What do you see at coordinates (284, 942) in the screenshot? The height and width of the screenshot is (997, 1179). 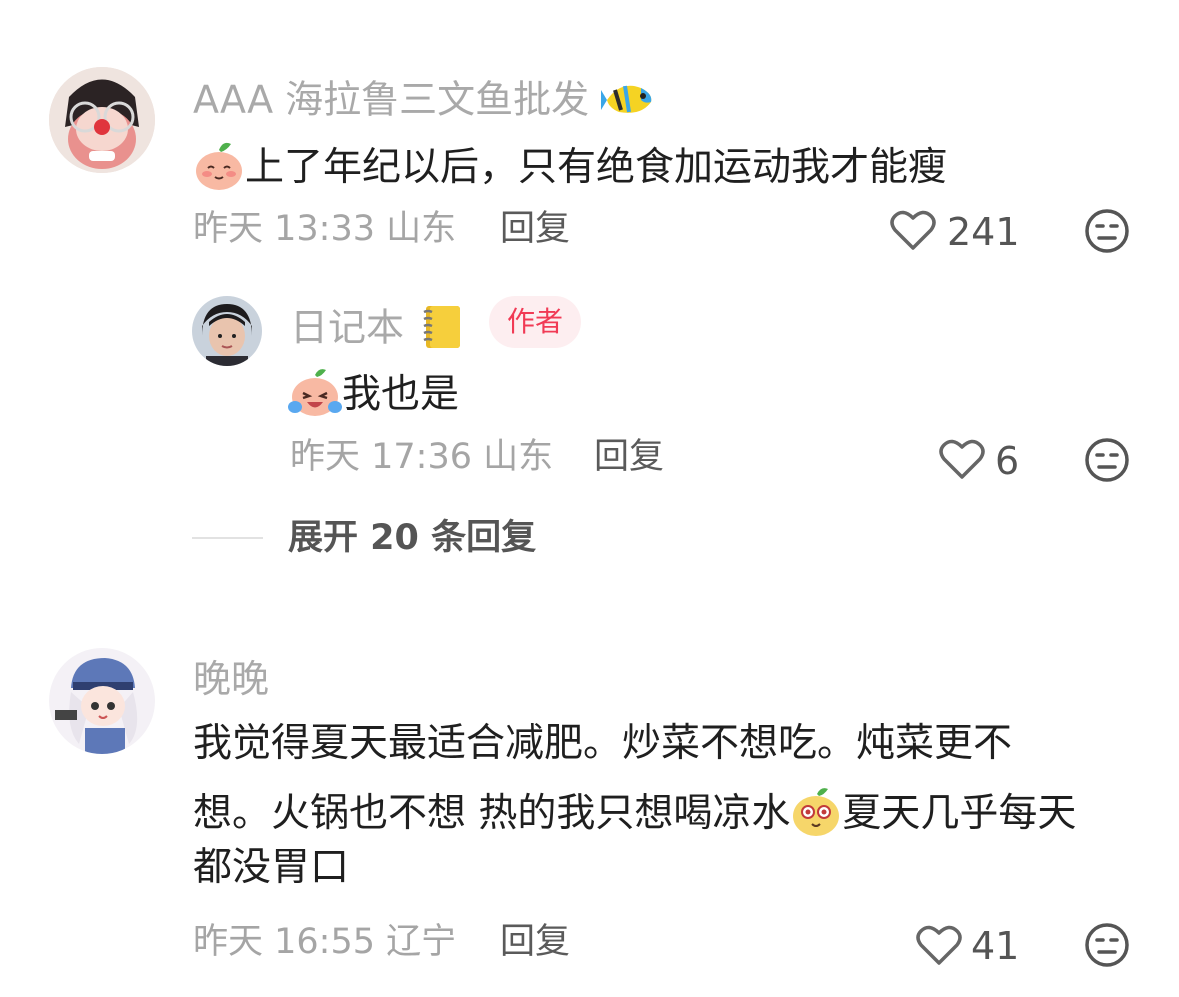 I see `timestamp: 昨天 16:55` at bounding box center [284, 942].